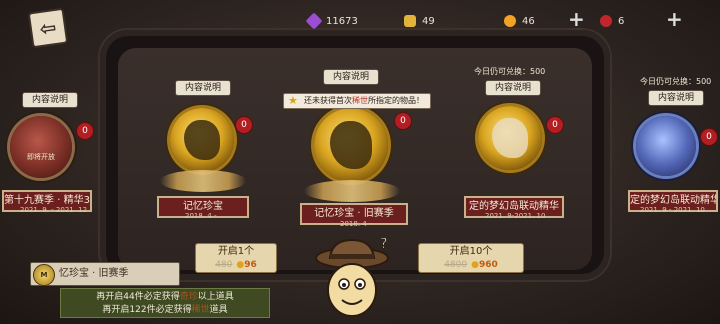 This screenshot has width=720, height=324. Describe the element at coordinates (475, 265) in the screenshot. I see `coin-icon: ●` at that location.